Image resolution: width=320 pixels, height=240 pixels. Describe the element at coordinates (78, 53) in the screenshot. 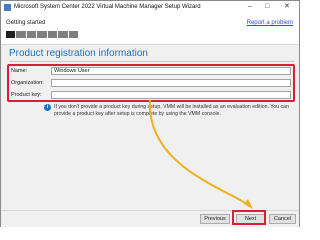

I see `section-title: Product registration information` at that location.